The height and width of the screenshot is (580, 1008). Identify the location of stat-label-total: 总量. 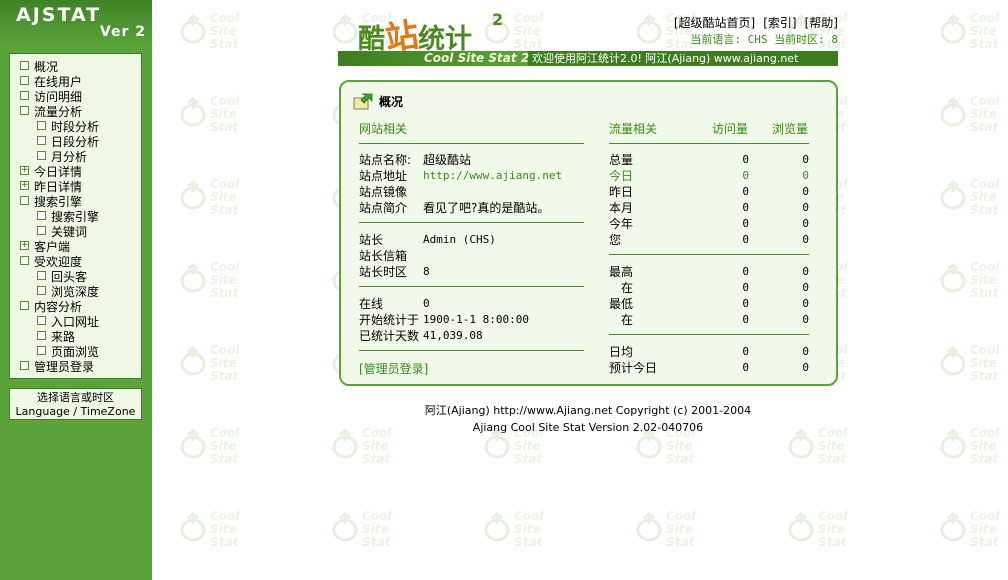
(621, 160).